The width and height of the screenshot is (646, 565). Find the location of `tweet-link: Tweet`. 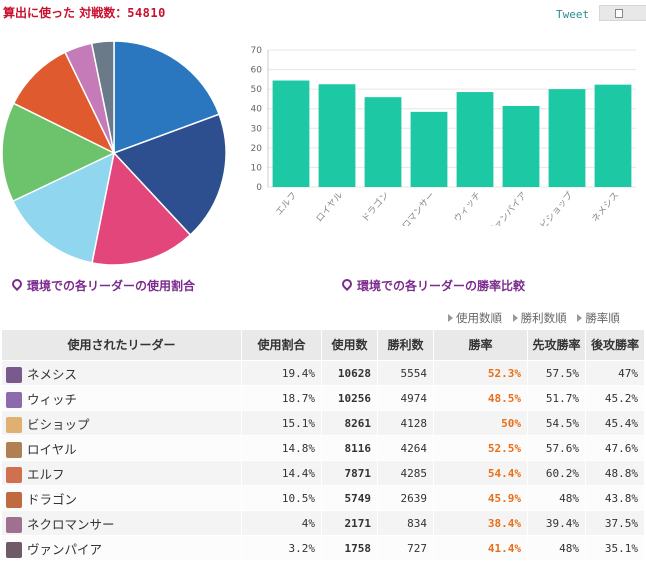

tweet-link: Tweet is located at coordinates (572, 14).